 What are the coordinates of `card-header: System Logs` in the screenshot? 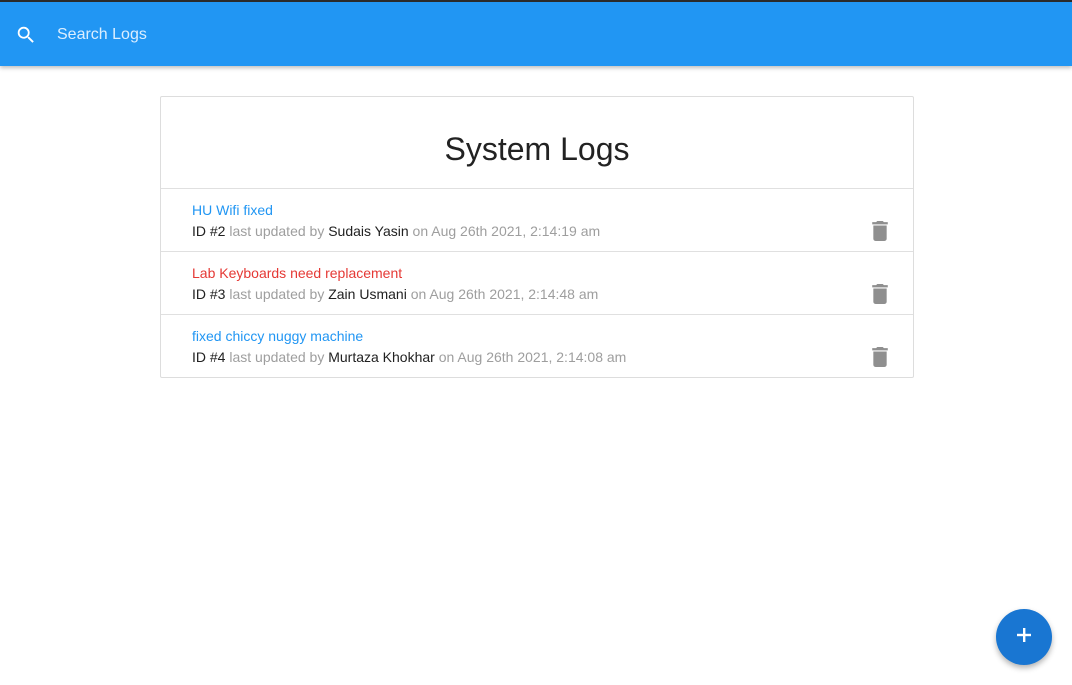 It's located at (537, 143).